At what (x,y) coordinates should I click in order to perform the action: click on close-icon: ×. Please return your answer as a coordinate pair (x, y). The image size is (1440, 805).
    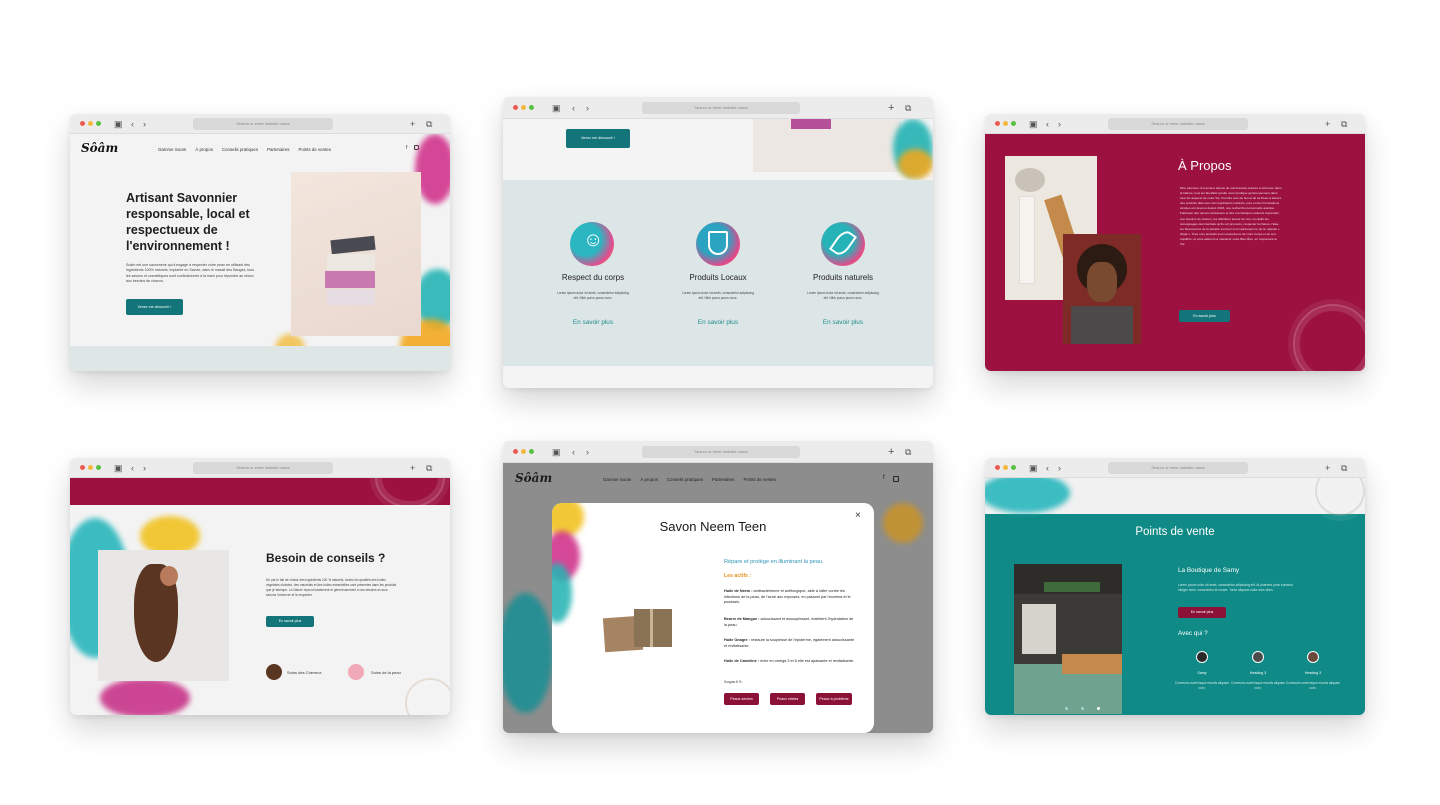
    Looking at the image, I should click on (858, 515).